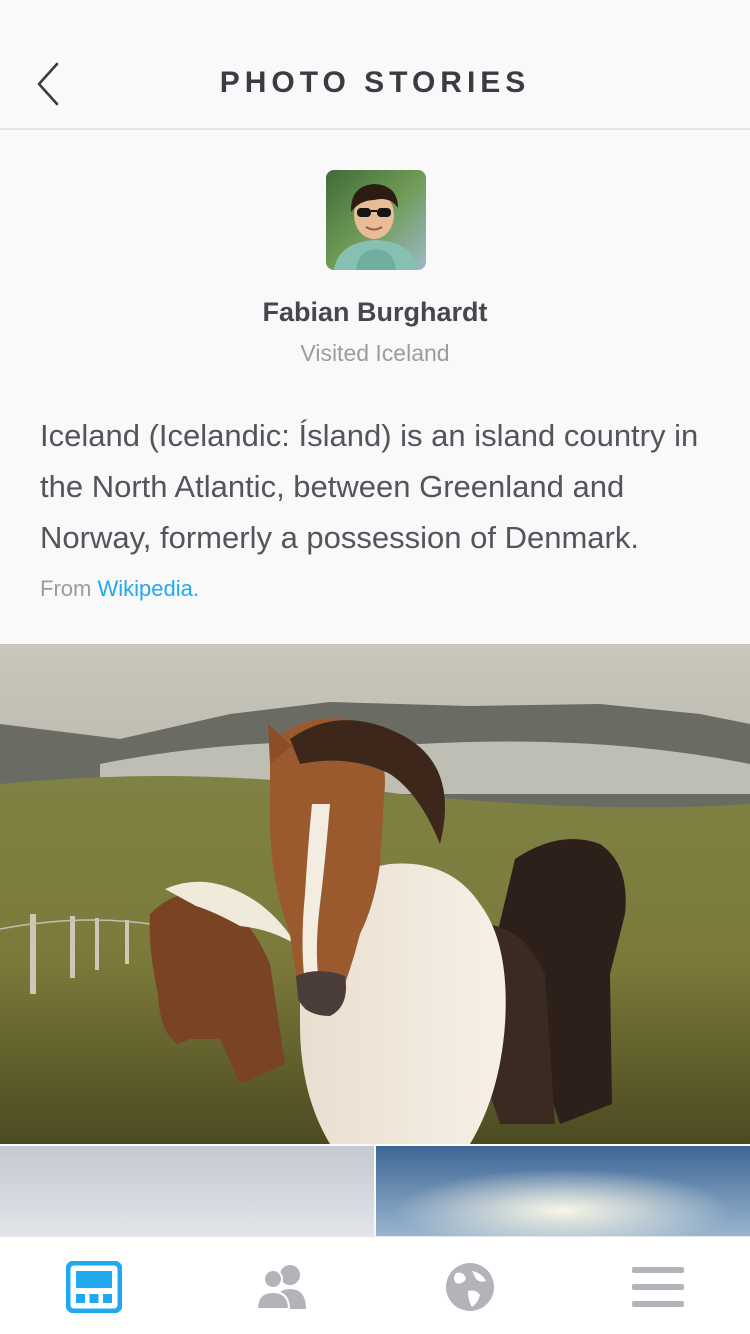 Image resolution: width=750 pixels, height=1334 pixels. I want to click on page-title: PHOTO STORIES, so click(375, 82).